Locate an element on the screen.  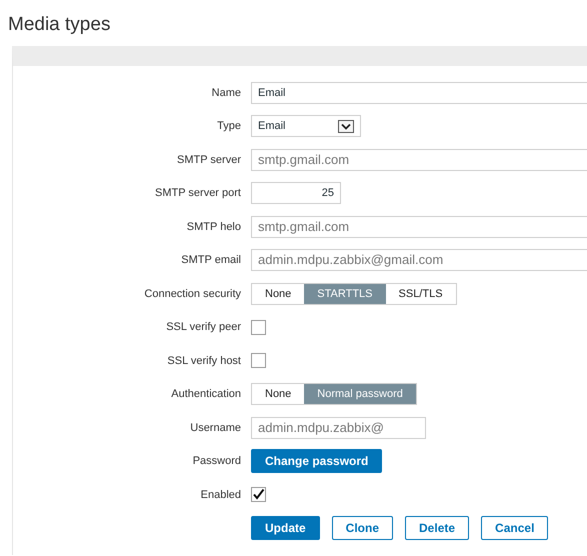
field-label: Connection security is located at coordinates (192, 294).